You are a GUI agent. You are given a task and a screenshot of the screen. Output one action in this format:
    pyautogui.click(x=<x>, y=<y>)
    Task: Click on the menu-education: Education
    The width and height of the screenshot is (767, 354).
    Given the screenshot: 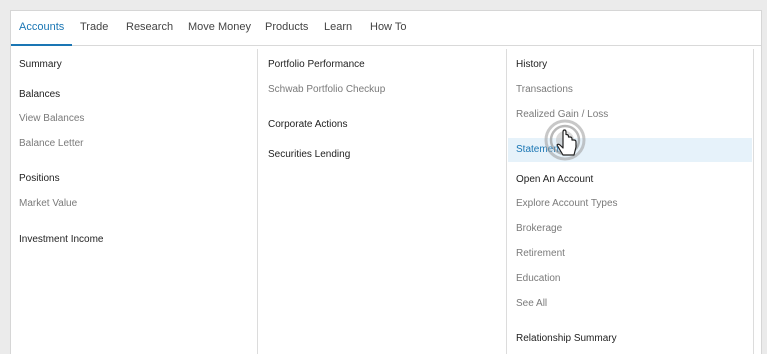 What is the action you would take?
    pyautogui.click(x=538, y=278)
    